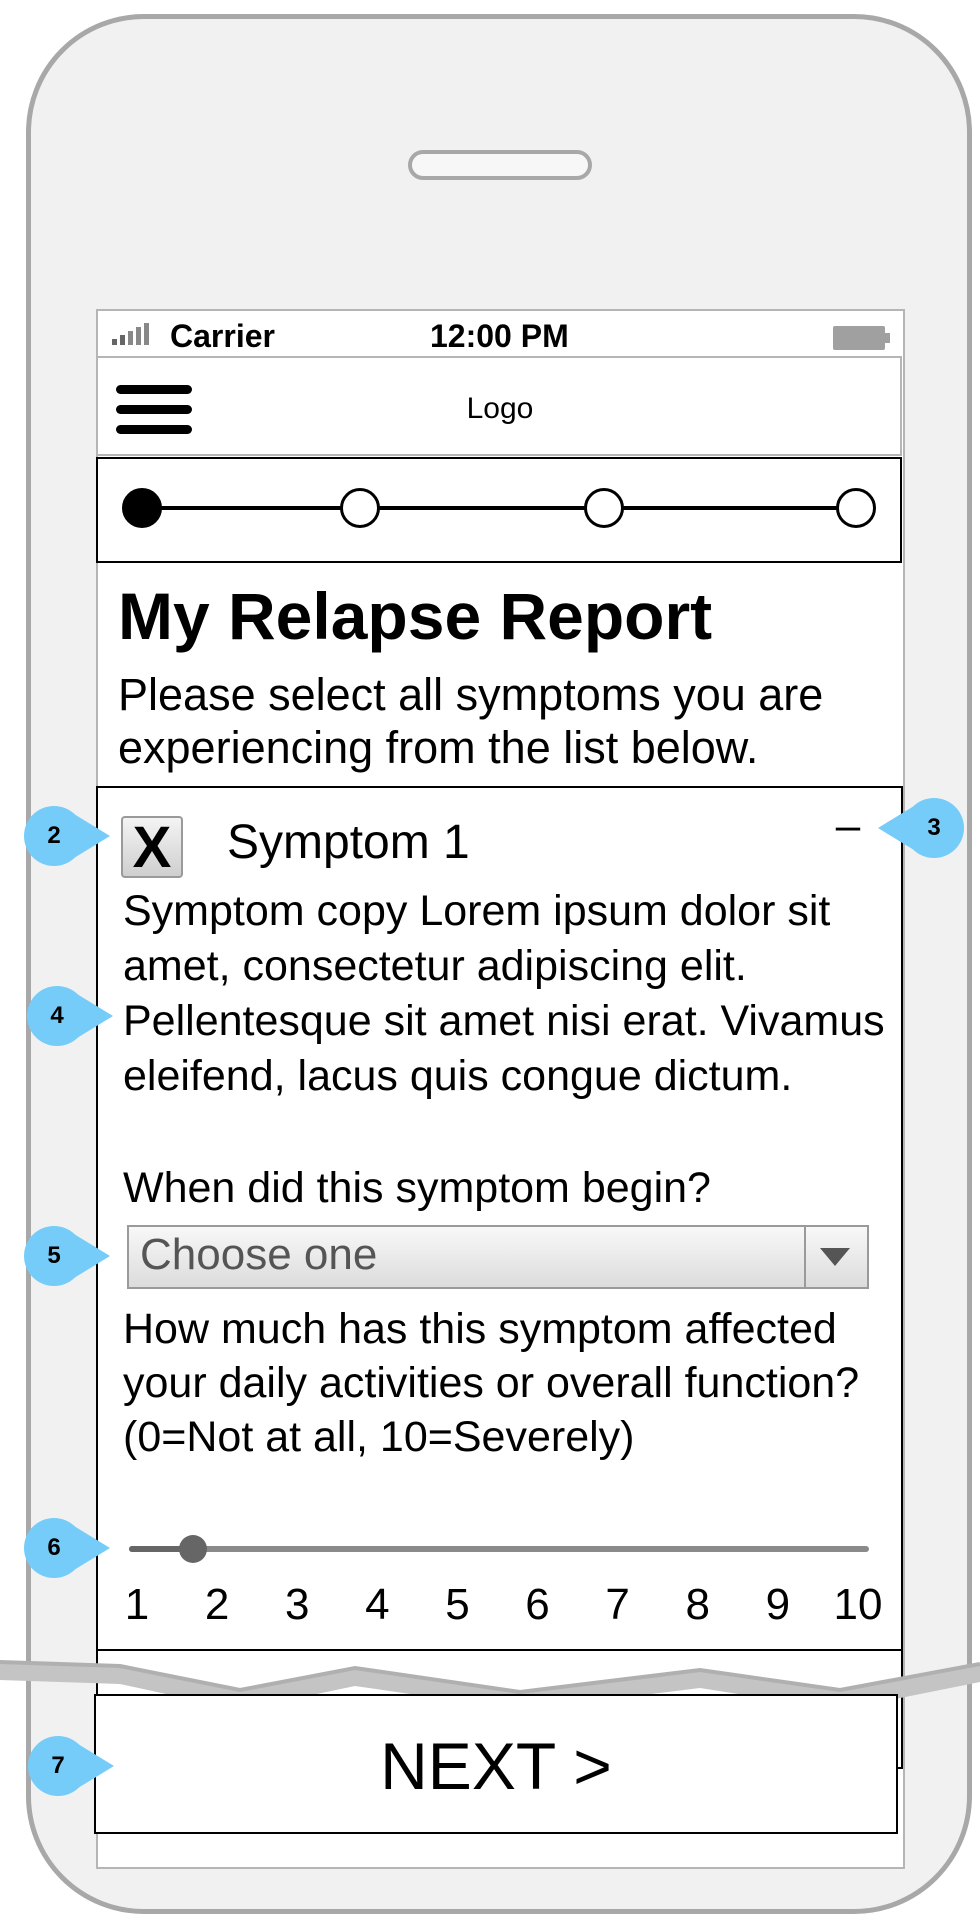 This screenshot has height=1914, width=980. What do you see at coordinates (259, 1254) in the screenshot?
I see `onset-select-value: Choose one` at bounding box center [259, 1254].